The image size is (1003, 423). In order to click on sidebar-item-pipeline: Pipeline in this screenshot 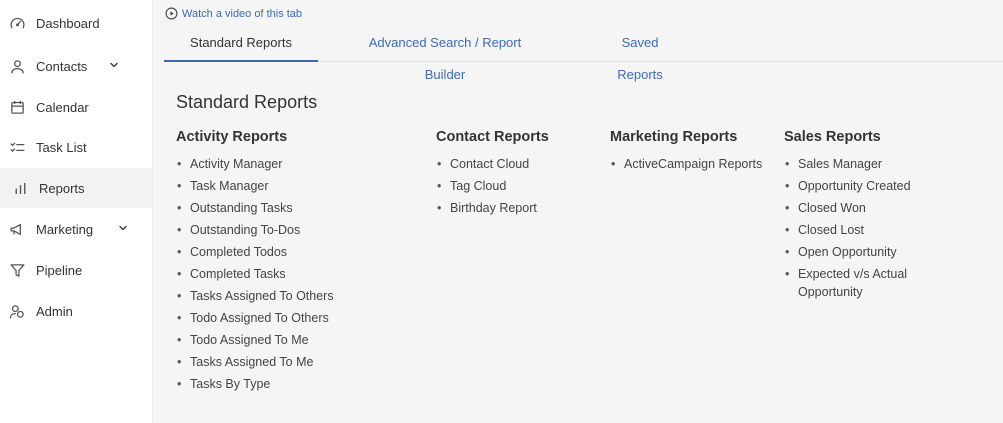, I will do `click(76, 270)`.